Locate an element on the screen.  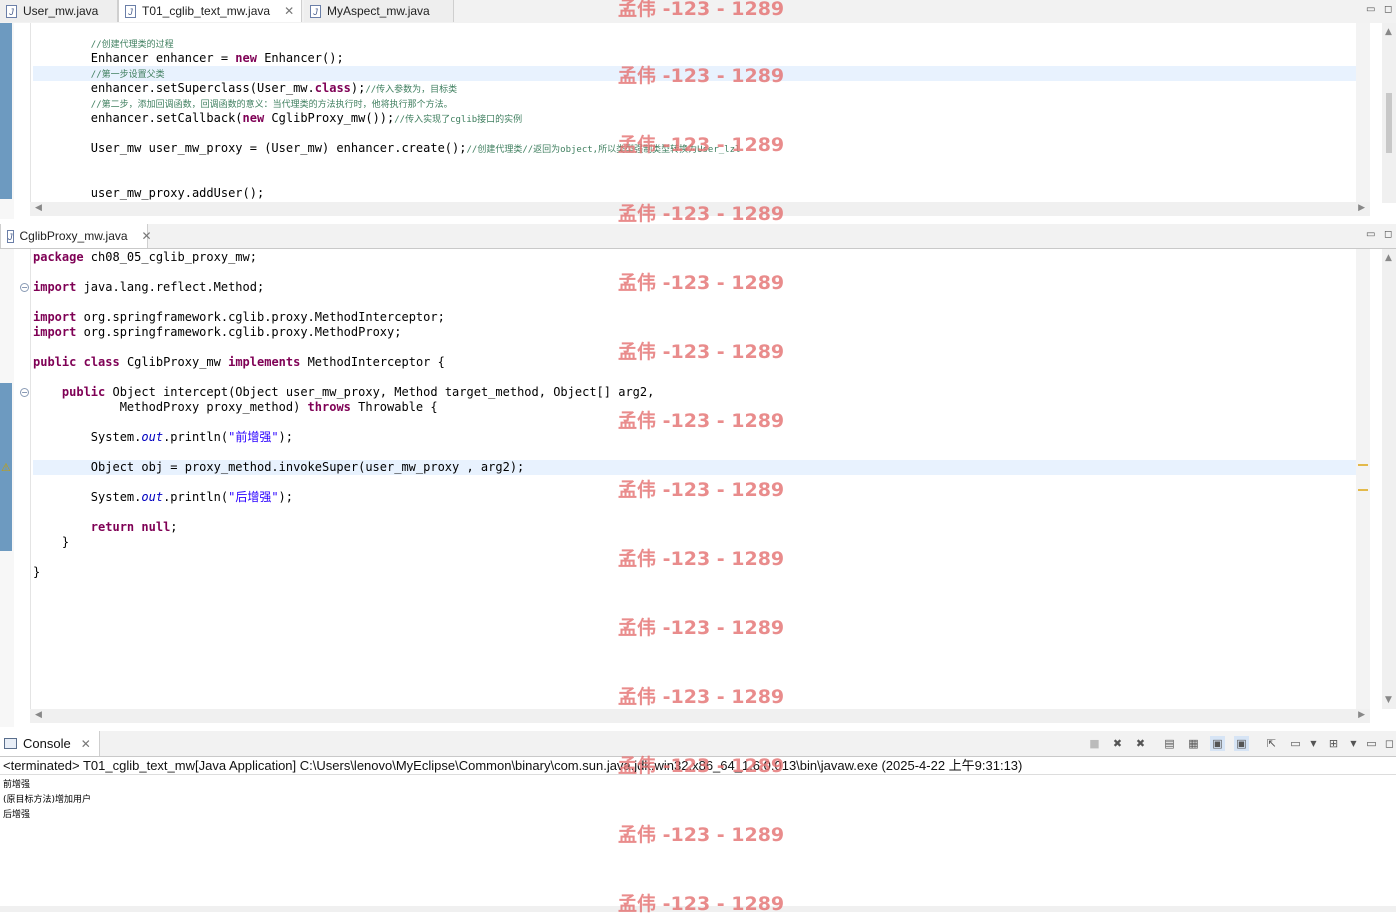
tab-label: MyAspect_mw.java is located at coordinates (378, 11).